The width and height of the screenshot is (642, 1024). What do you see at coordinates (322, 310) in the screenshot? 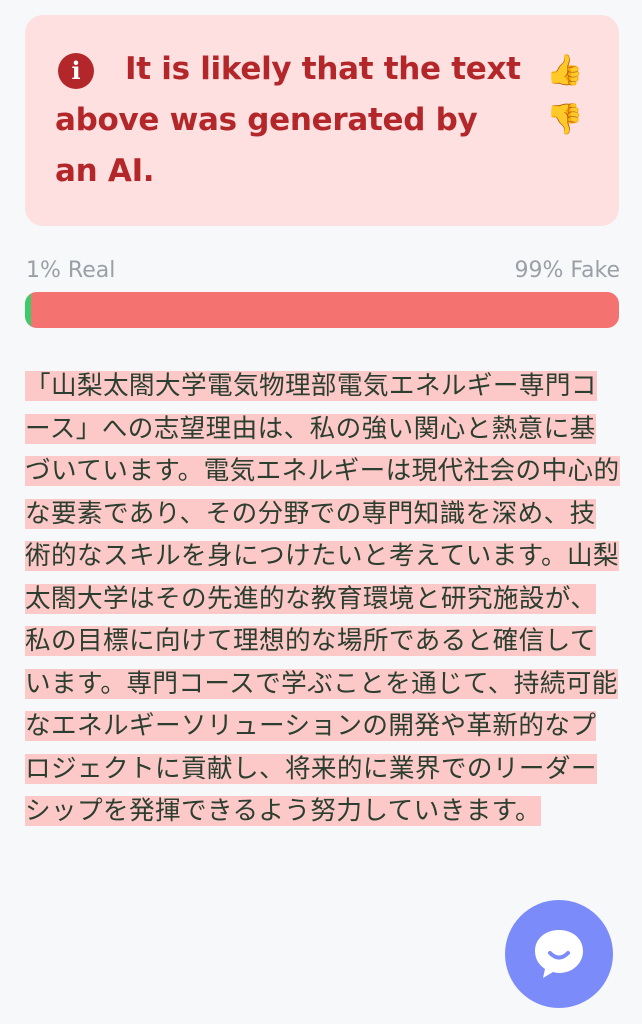
I see `score-bar` at bounding box center [322, 310].